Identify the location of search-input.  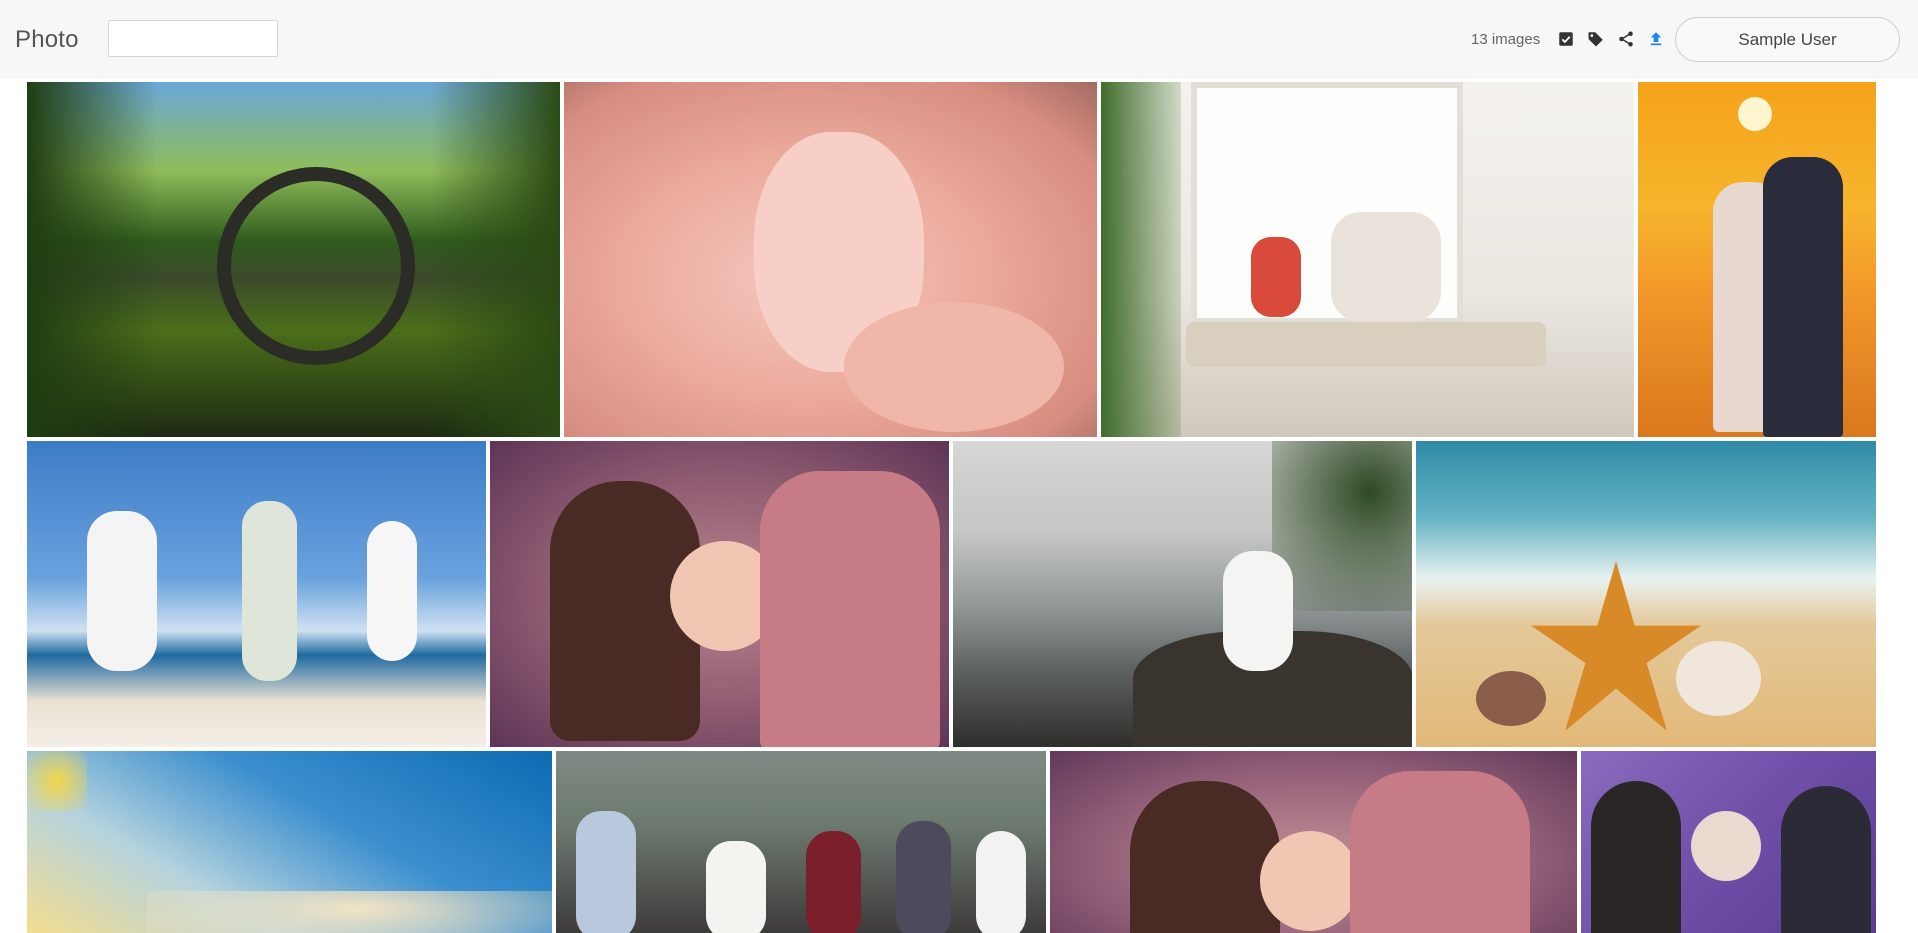
(193, 38).